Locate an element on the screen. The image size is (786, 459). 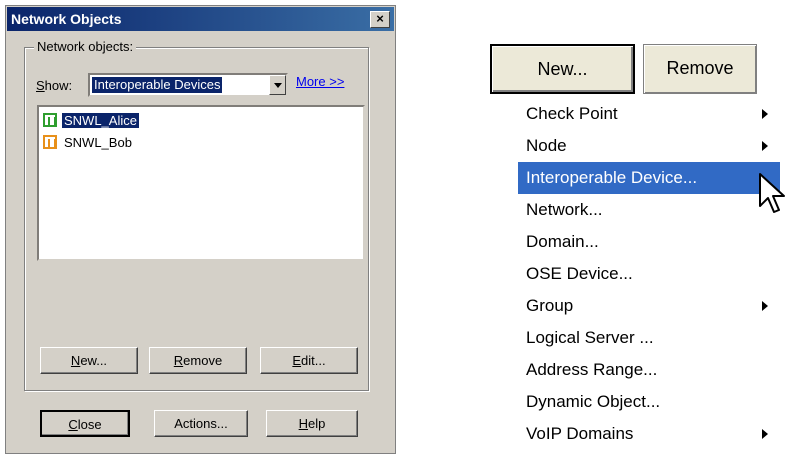
list-item-snwl-bob: SNWL_Bob is located at coordinates (88, 142).